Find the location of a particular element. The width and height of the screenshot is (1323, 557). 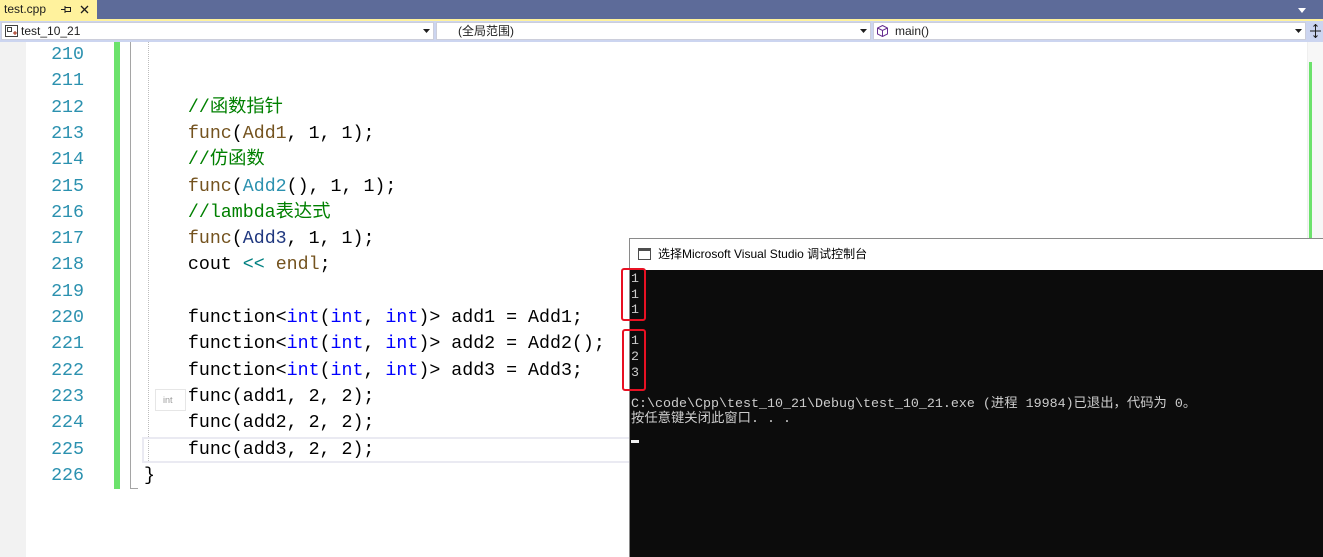

parameter-hint: int is located at coordinates (170, 400).